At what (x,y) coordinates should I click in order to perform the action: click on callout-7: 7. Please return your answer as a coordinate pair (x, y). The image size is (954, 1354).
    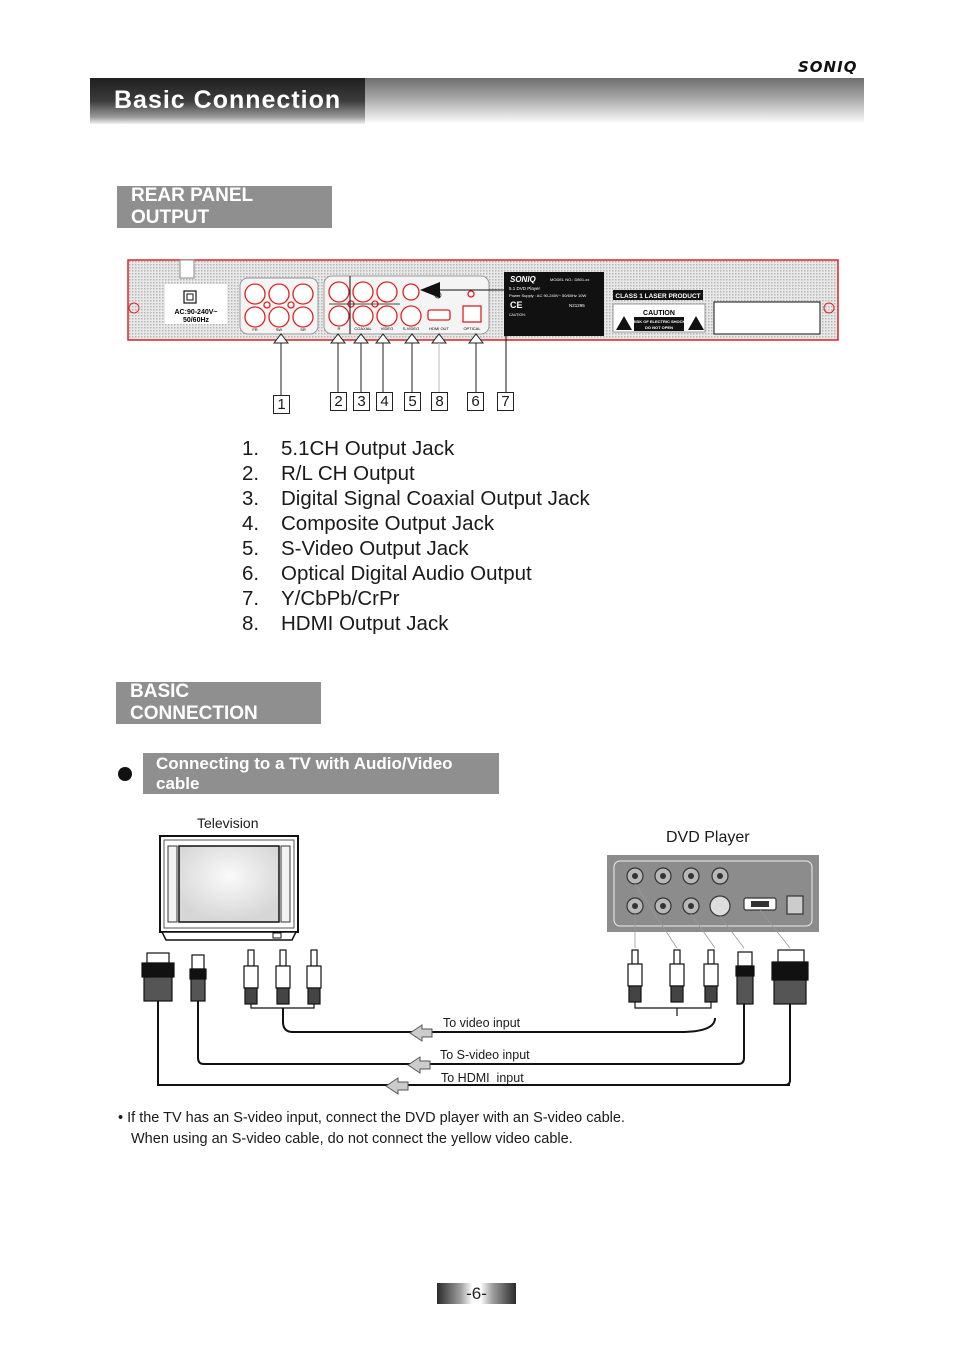
    Looking at the image, I should click on (505, 401).